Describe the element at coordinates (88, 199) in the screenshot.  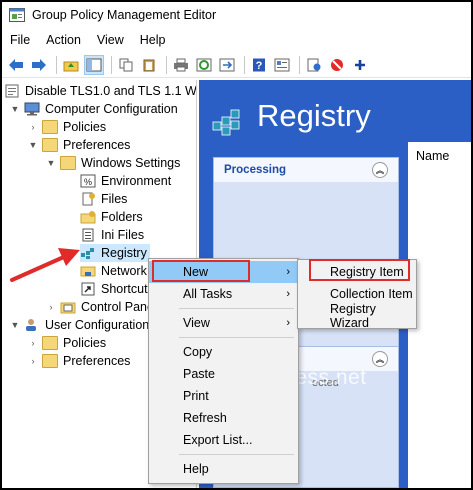
I see `files-icon` at that location.